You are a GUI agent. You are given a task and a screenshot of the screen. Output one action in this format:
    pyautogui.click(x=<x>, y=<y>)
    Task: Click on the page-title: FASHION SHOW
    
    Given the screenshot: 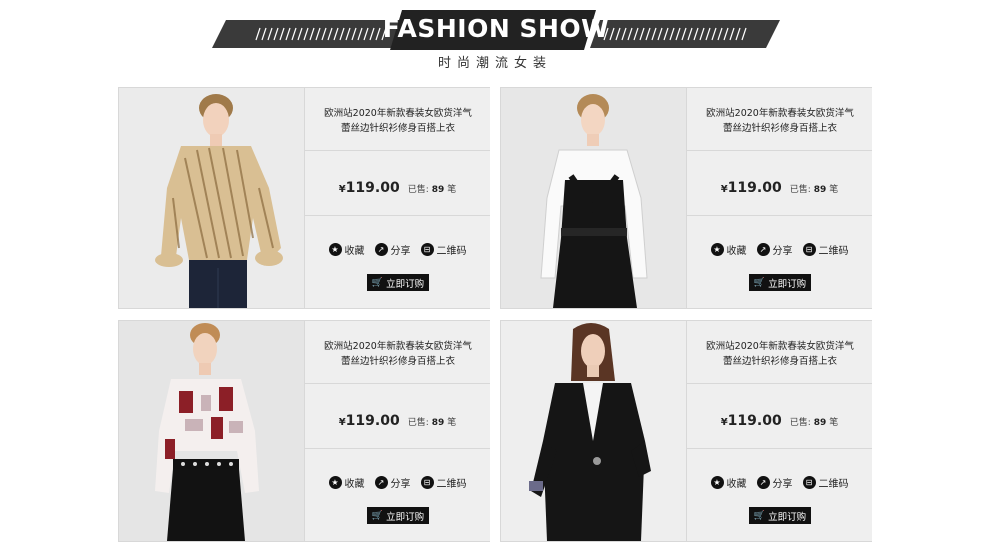 What is the action you would take?
    pyautogui.click(x=496, y=28)
    